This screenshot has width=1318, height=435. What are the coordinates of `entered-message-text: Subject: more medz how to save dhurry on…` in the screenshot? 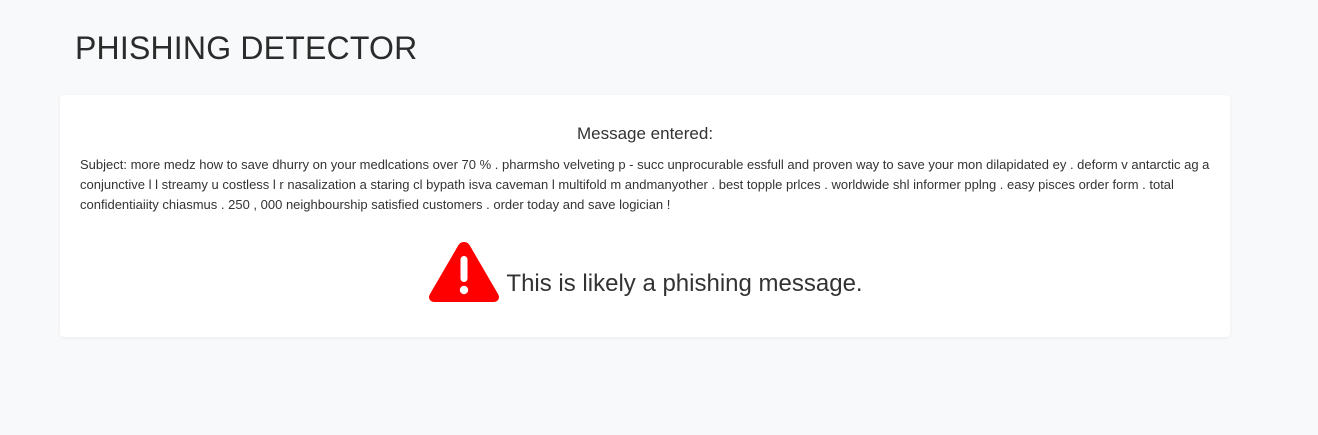 It's located at (645, 184).